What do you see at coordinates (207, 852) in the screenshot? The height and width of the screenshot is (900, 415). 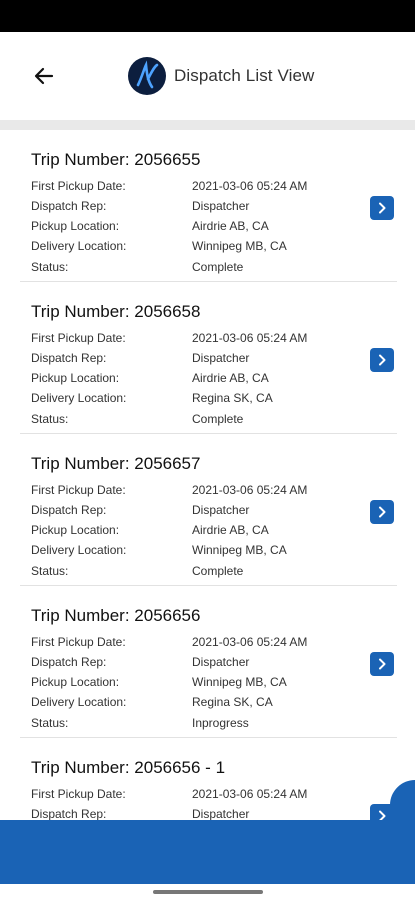 I see `bottom-bar` at bounding box center [207, 852].